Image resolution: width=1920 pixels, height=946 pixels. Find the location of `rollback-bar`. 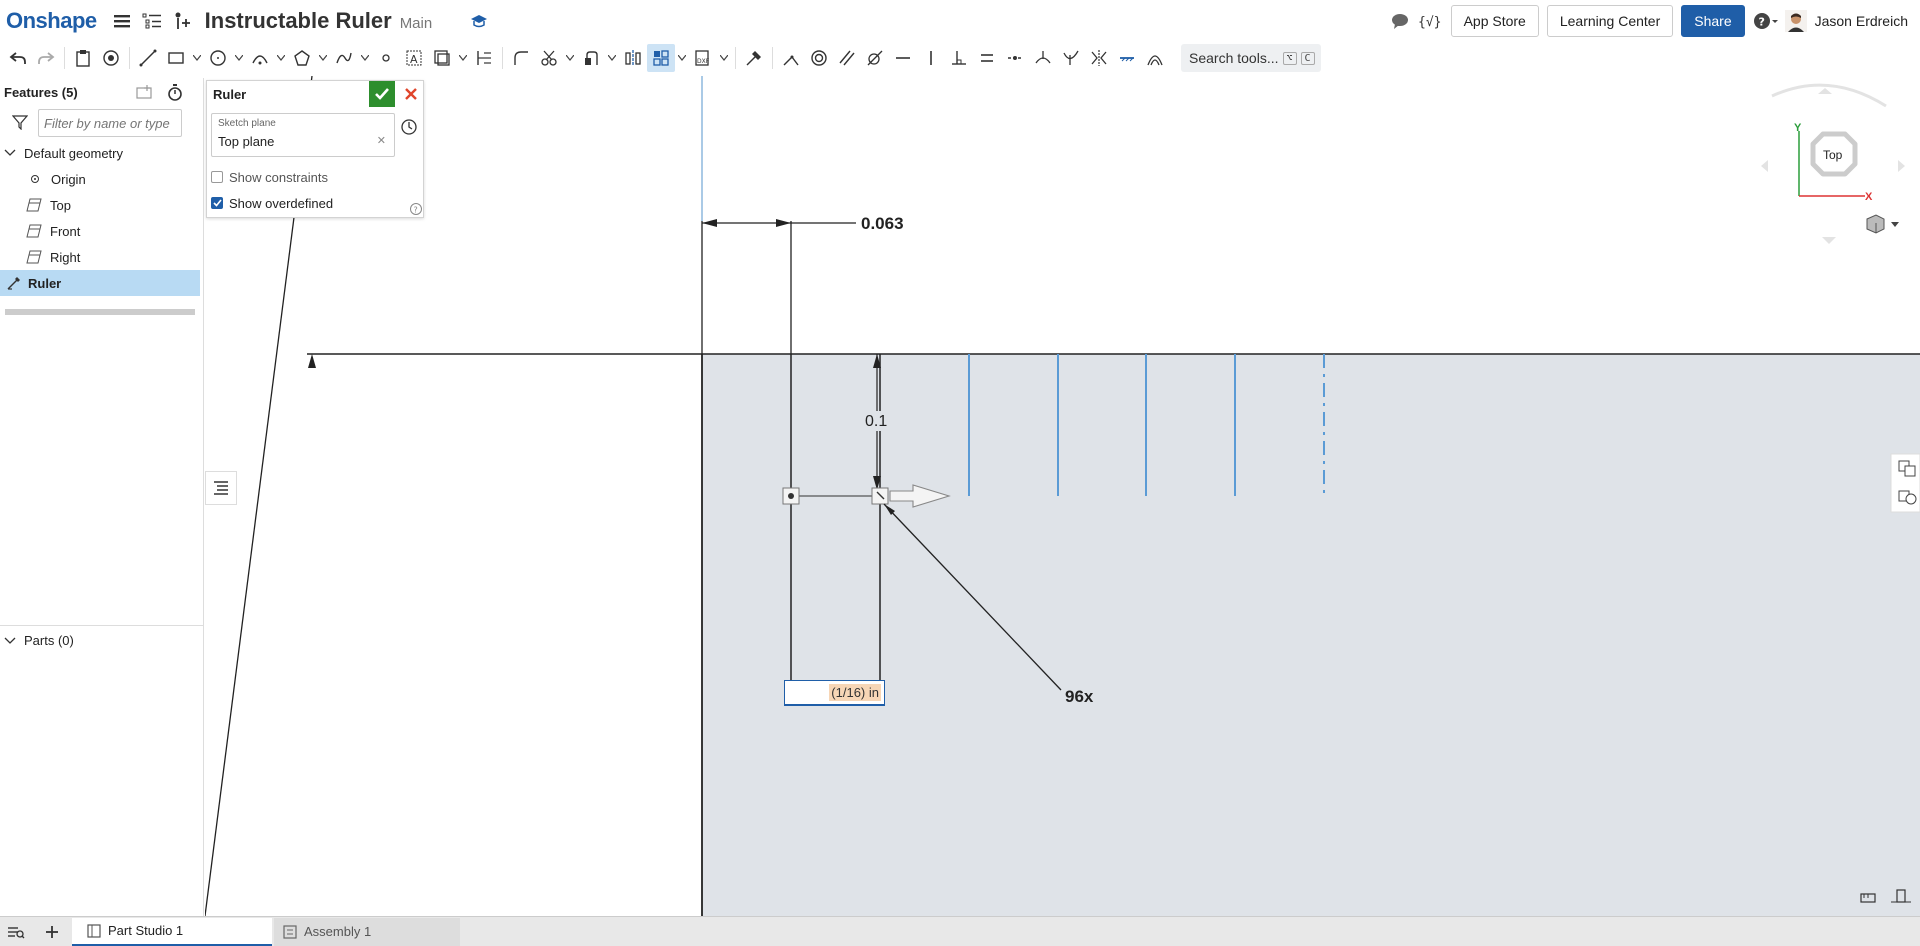

rollback-bar is located at coordinates (100, 312).